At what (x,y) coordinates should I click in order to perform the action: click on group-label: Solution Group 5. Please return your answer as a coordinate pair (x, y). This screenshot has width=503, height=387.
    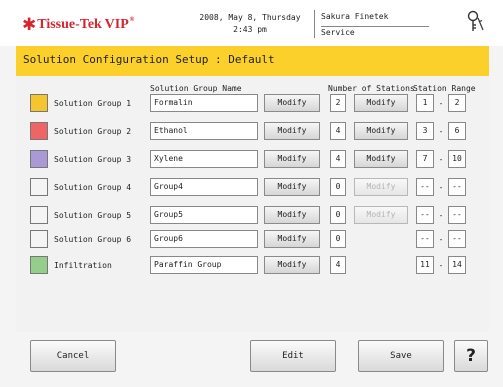
    Looking at the image, I should click on (93, 215).